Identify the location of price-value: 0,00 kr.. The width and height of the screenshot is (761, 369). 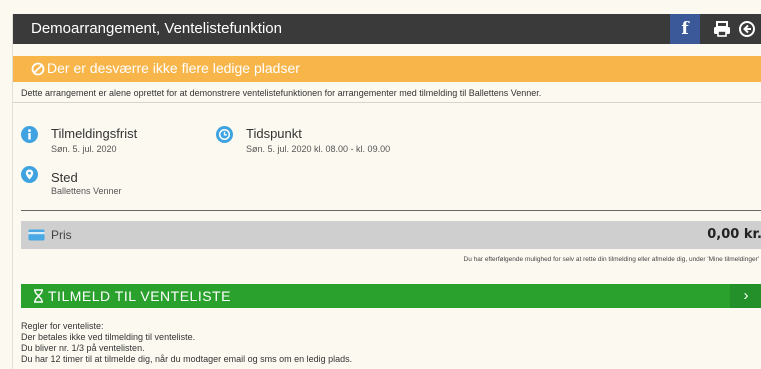
(734, 234).